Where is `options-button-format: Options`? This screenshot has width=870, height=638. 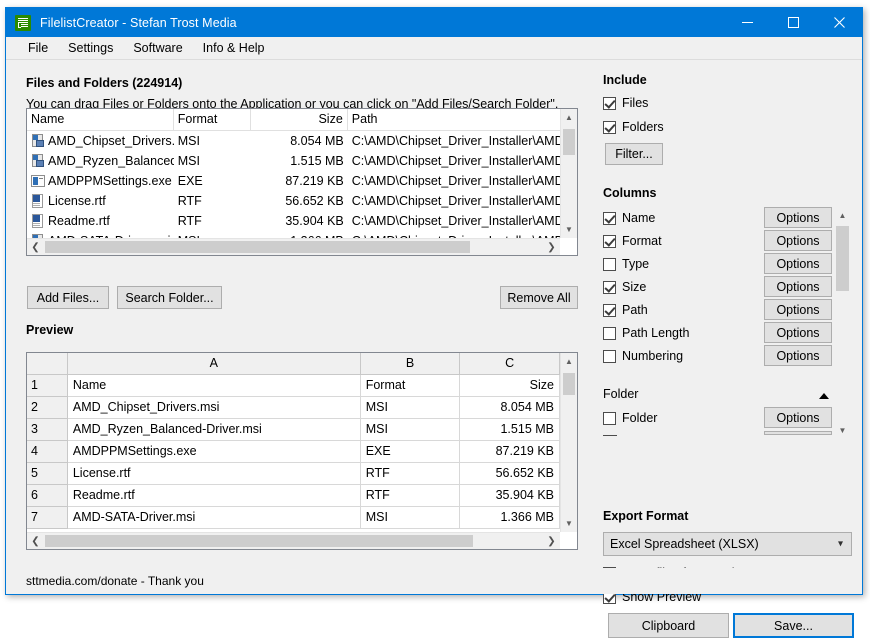
options-button-format: Options is located at coordinates (798, 240).